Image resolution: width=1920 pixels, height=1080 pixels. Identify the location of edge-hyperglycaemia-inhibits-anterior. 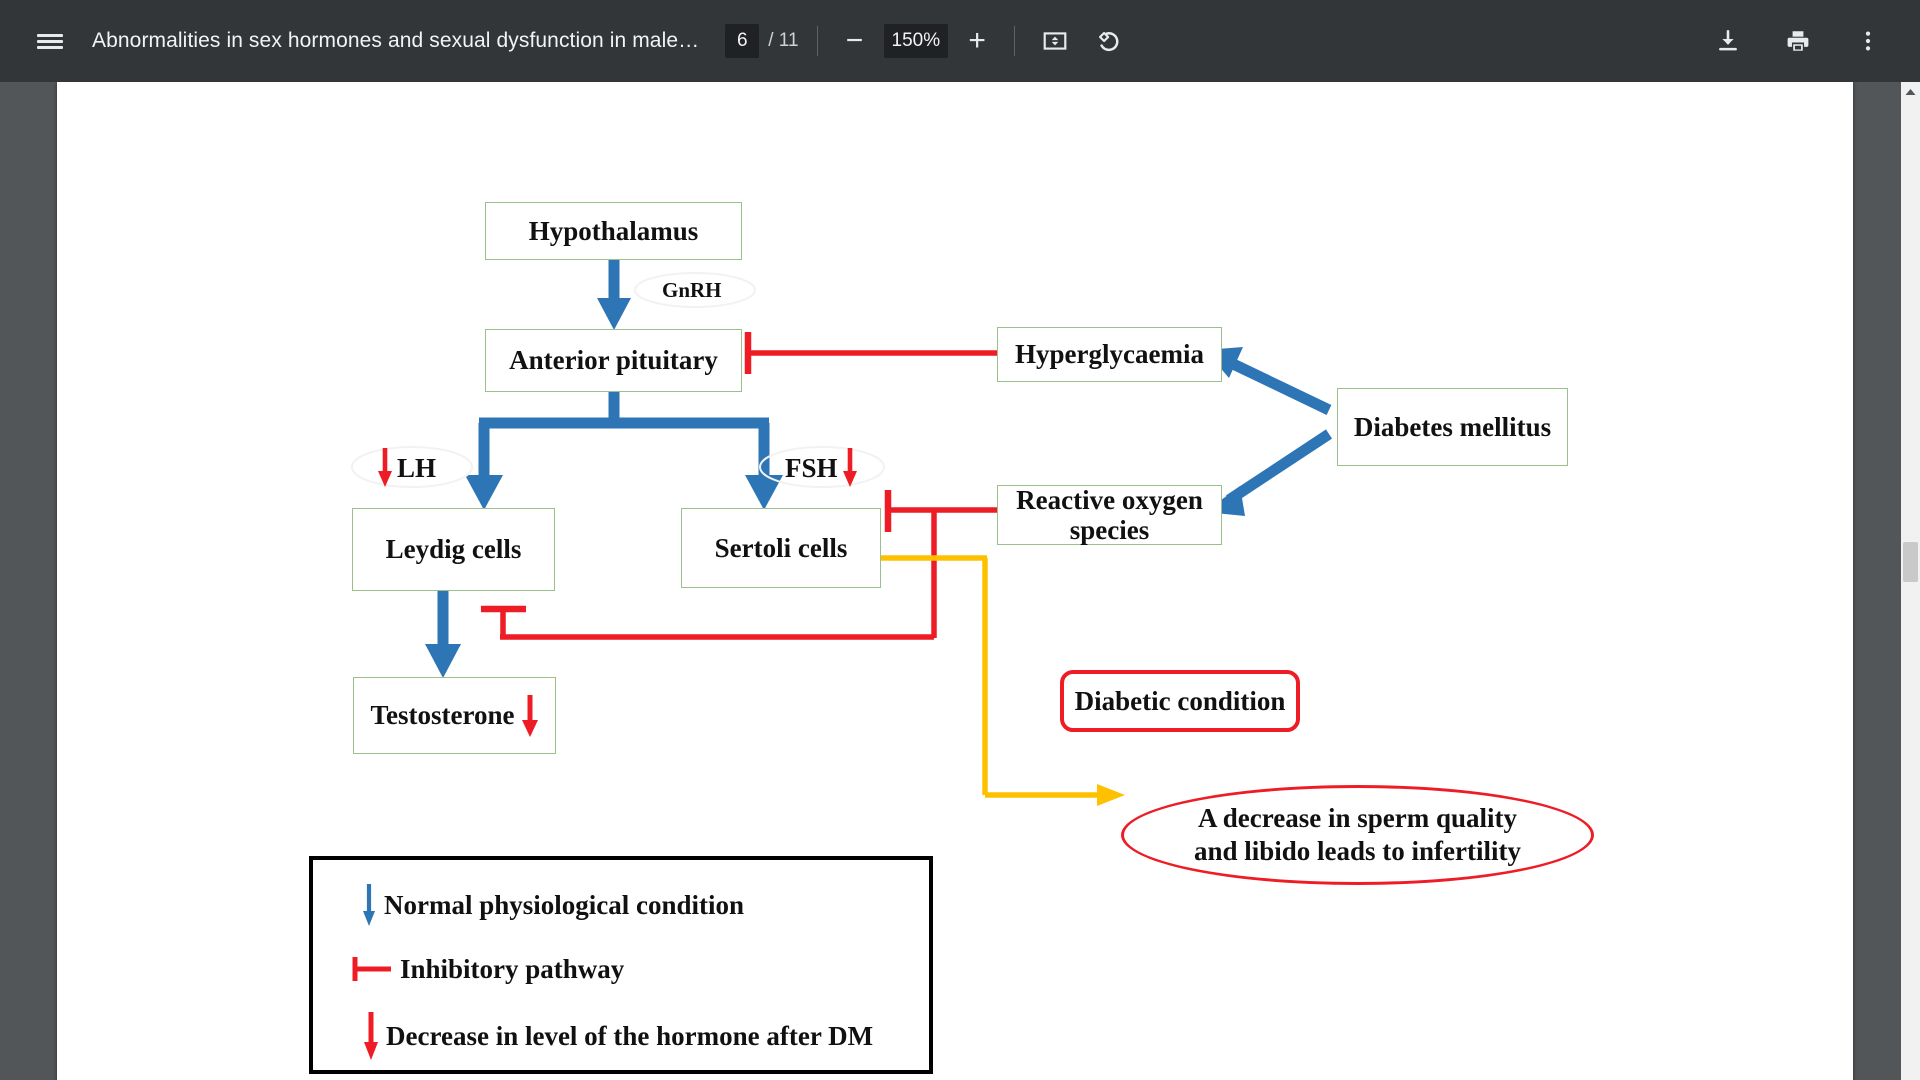
(870, 353).